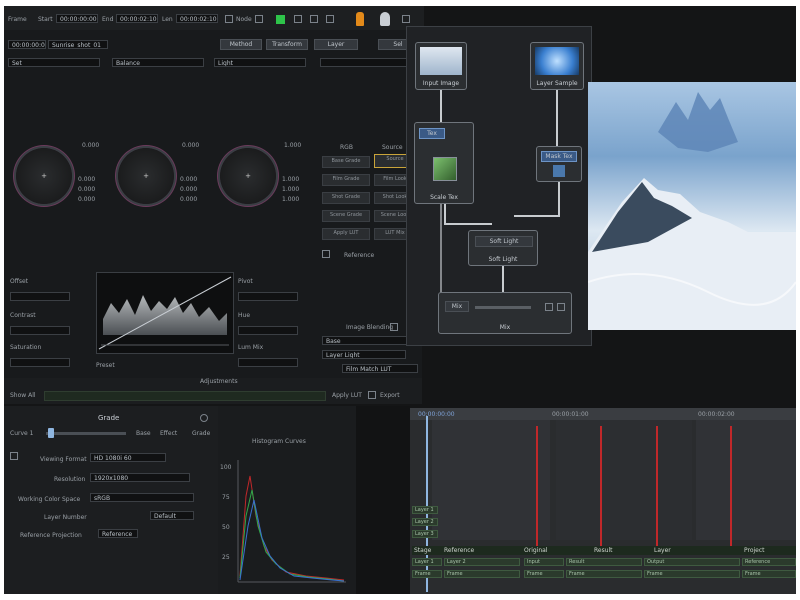 Image resolution: width=800 pixels, height=600 pixels. Describe the element at coordinates (604, 574) in the screenshot. I see `row2-cell-4: Frame` at that location.